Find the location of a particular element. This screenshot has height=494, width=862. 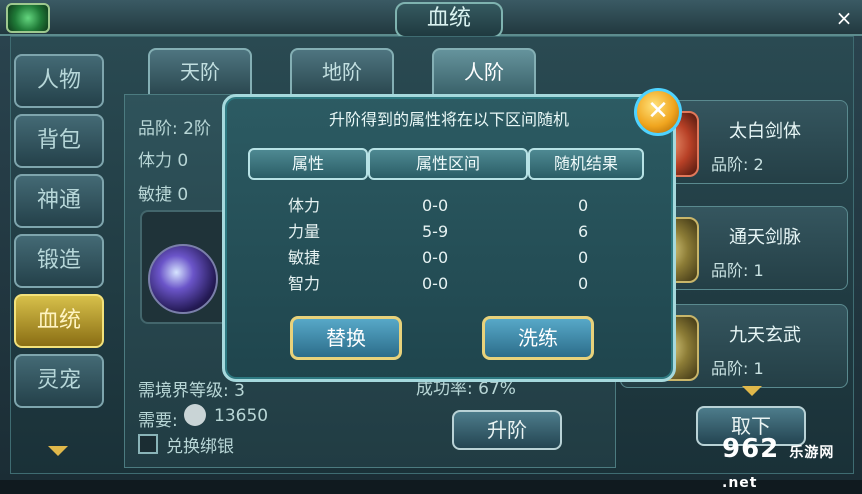

site-watermark: 962 乐游网 .net is located at coordinates (792, 464).